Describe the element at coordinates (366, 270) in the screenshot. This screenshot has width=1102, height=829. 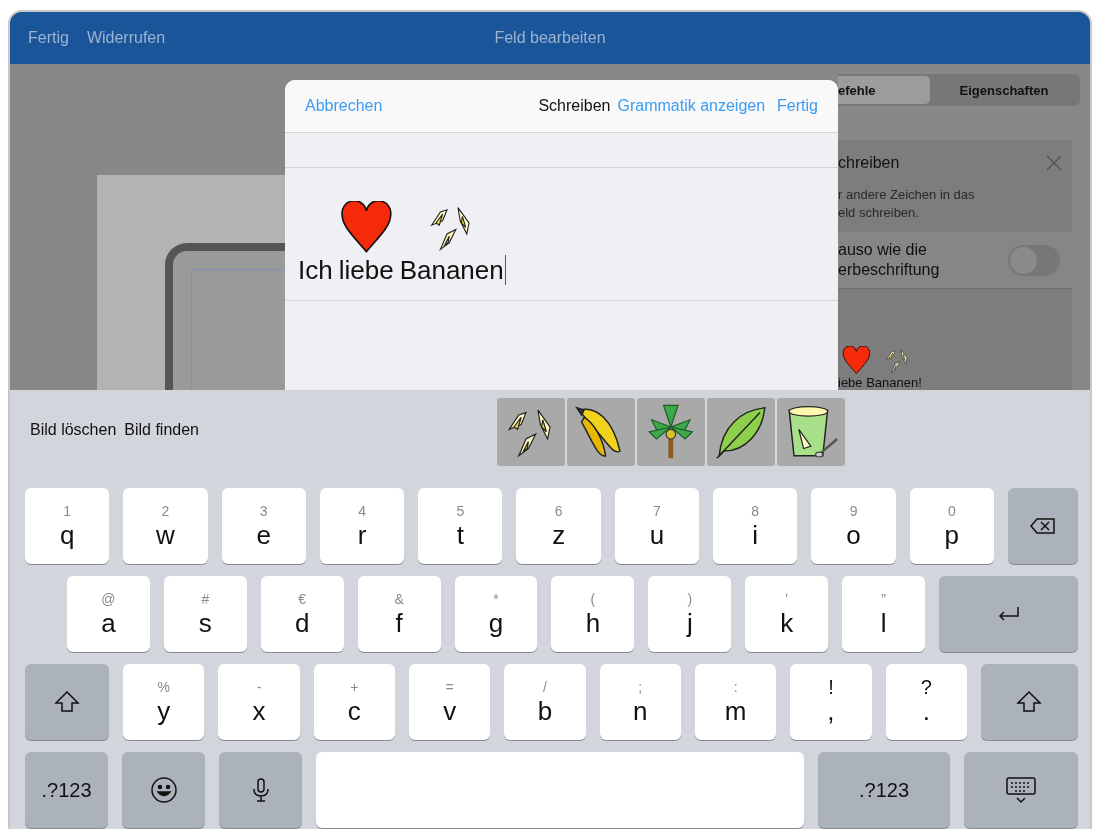
I see `word: liebe` at that location.